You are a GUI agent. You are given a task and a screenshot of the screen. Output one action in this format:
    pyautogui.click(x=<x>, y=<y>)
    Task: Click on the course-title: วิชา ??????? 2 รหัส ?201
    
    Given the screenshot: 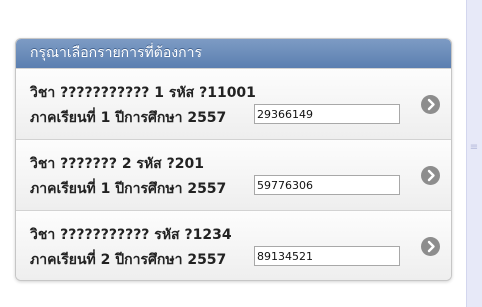 What is the action you would take?
    pyautogui.click(x=117, y=164)
    